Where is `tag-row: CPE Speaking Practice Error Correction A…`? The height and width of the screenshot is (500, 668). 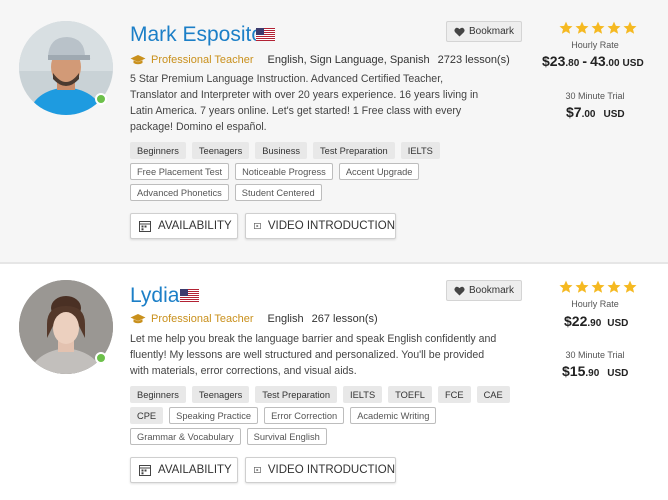 tag-row: CPE Speaking Practice Error Correction A… is located at coordinates (330, 415).